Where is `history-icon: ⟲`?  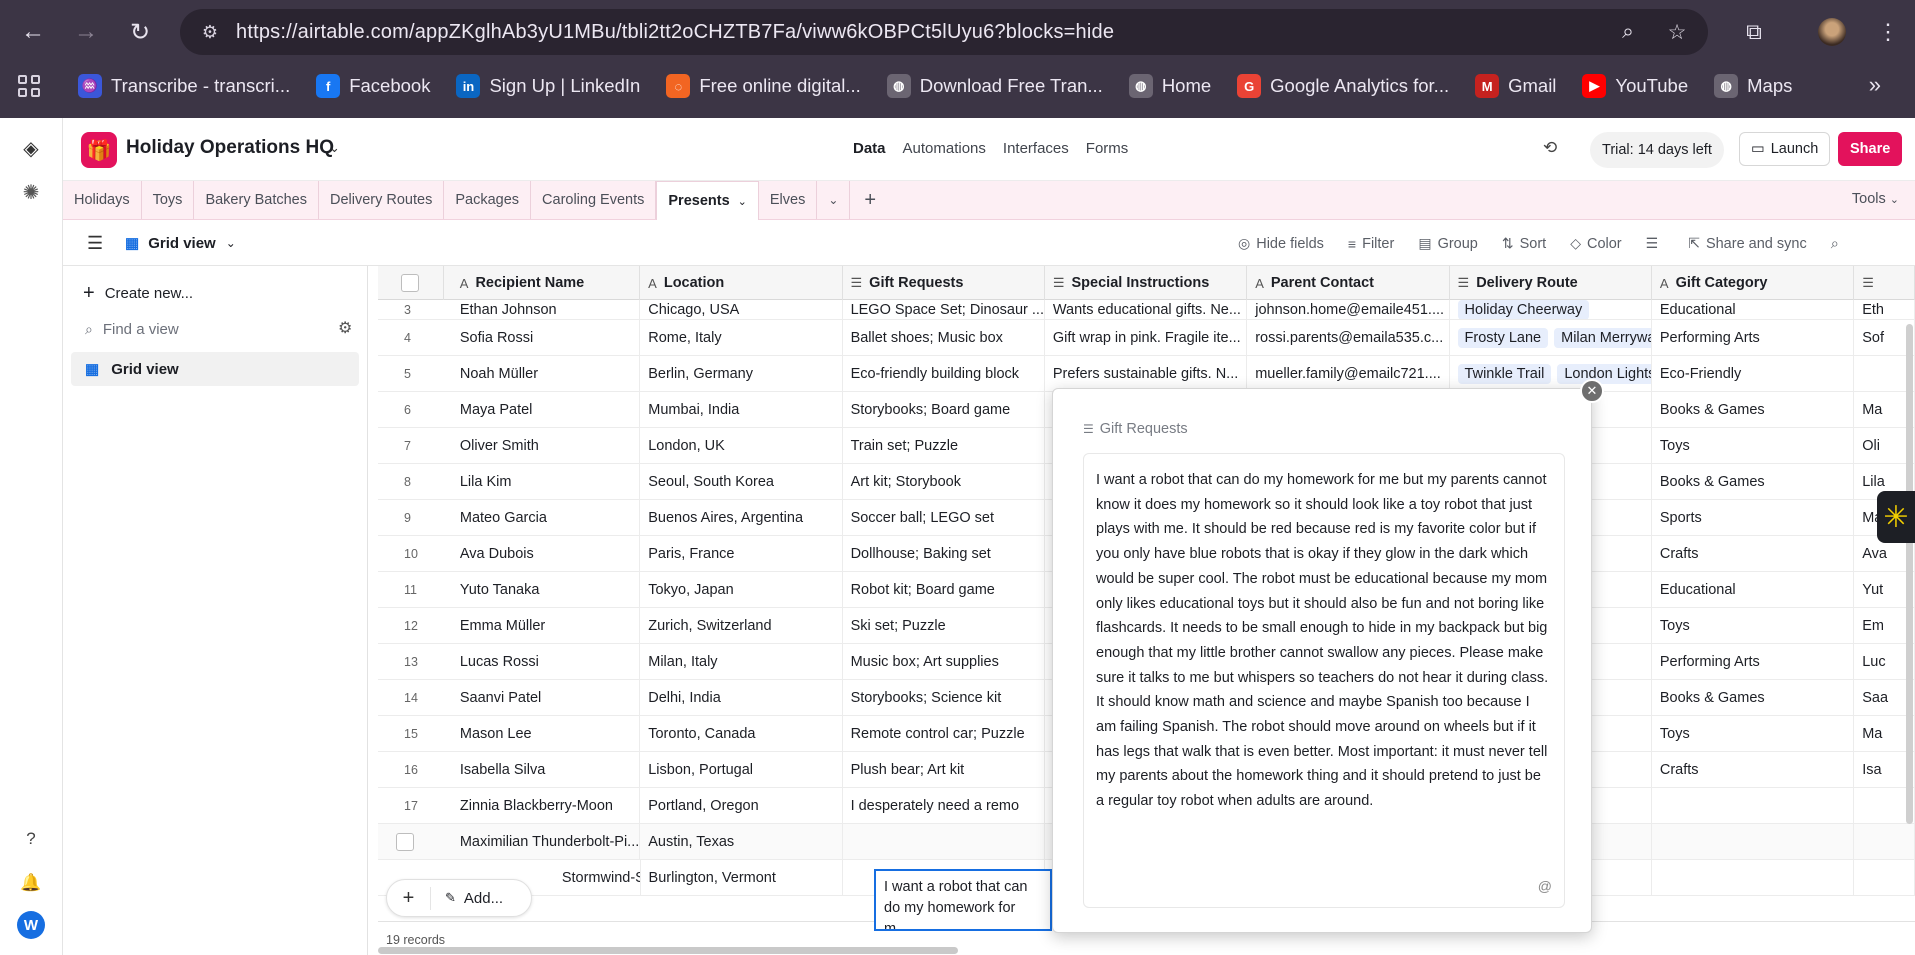
history-icon: ⟲ is located at coordinates (1550, 148).